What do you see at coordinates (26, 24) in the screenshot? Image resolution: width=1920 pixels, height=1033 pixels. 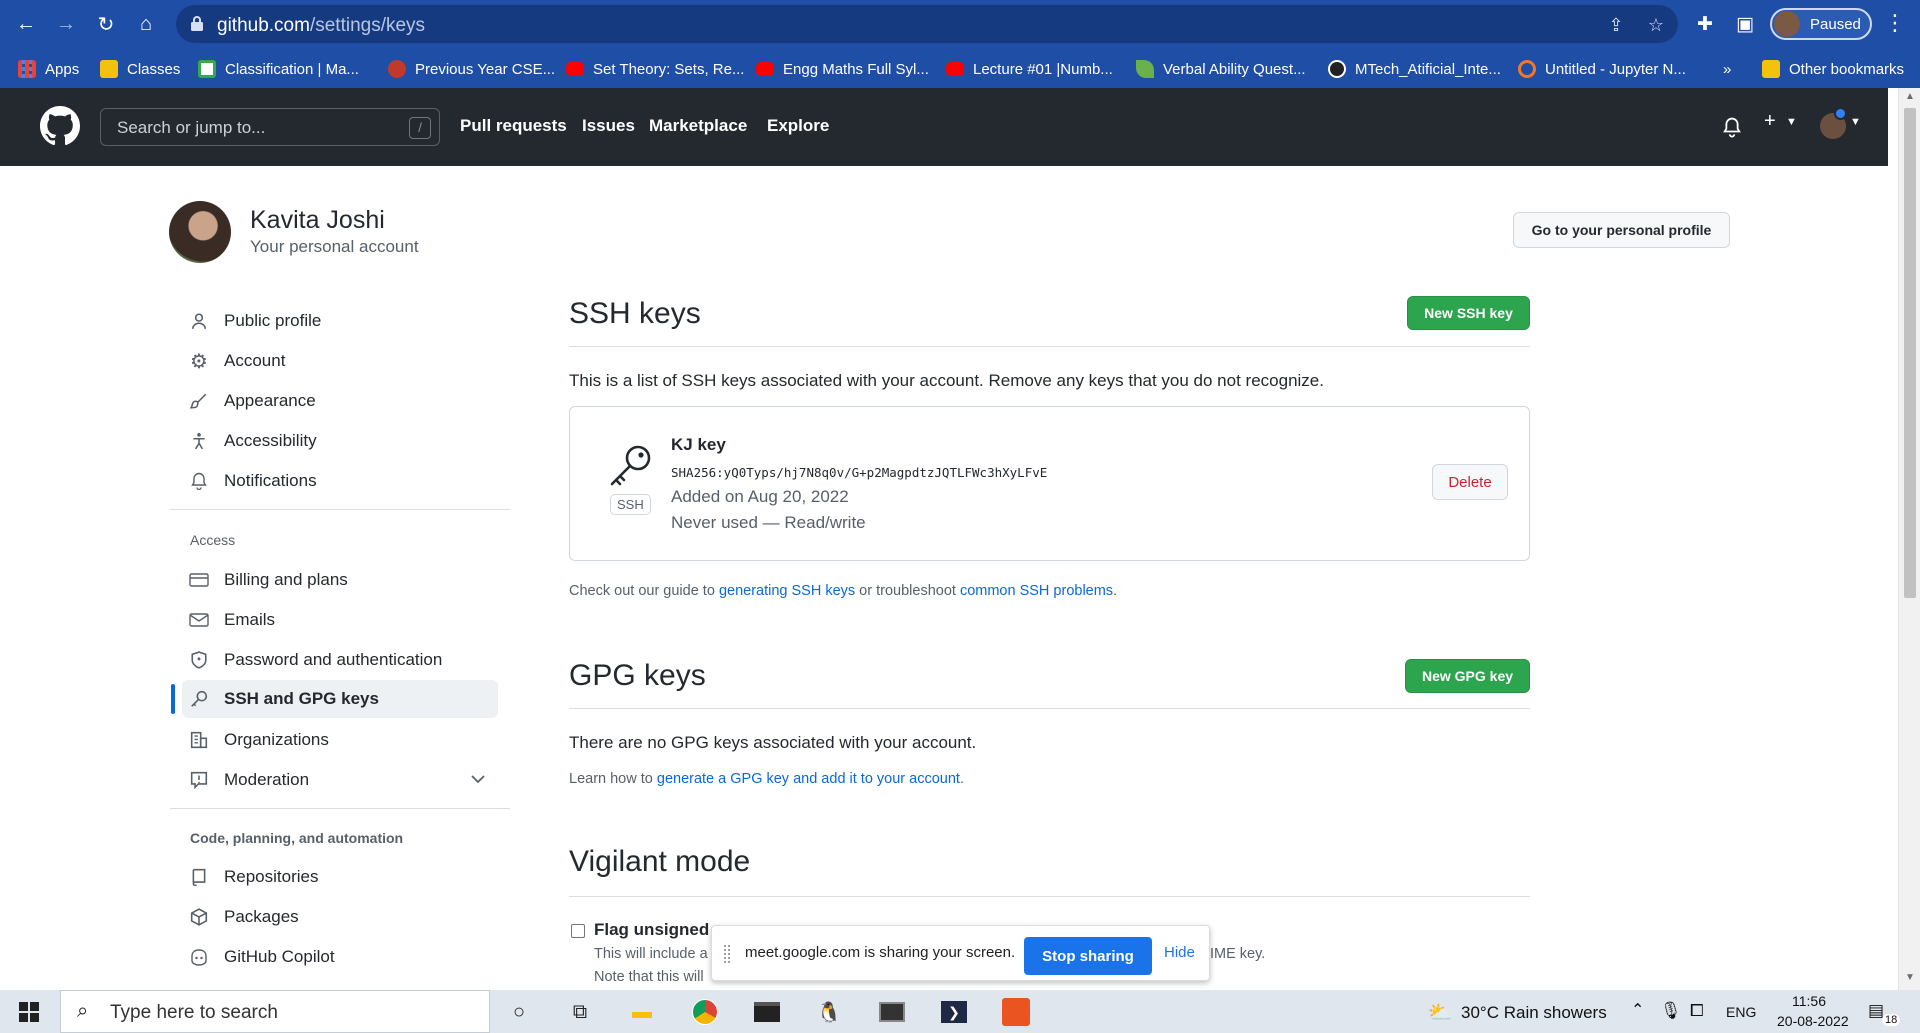 I see `back-arrow-icon: ←` at bounding box center [26, 24].